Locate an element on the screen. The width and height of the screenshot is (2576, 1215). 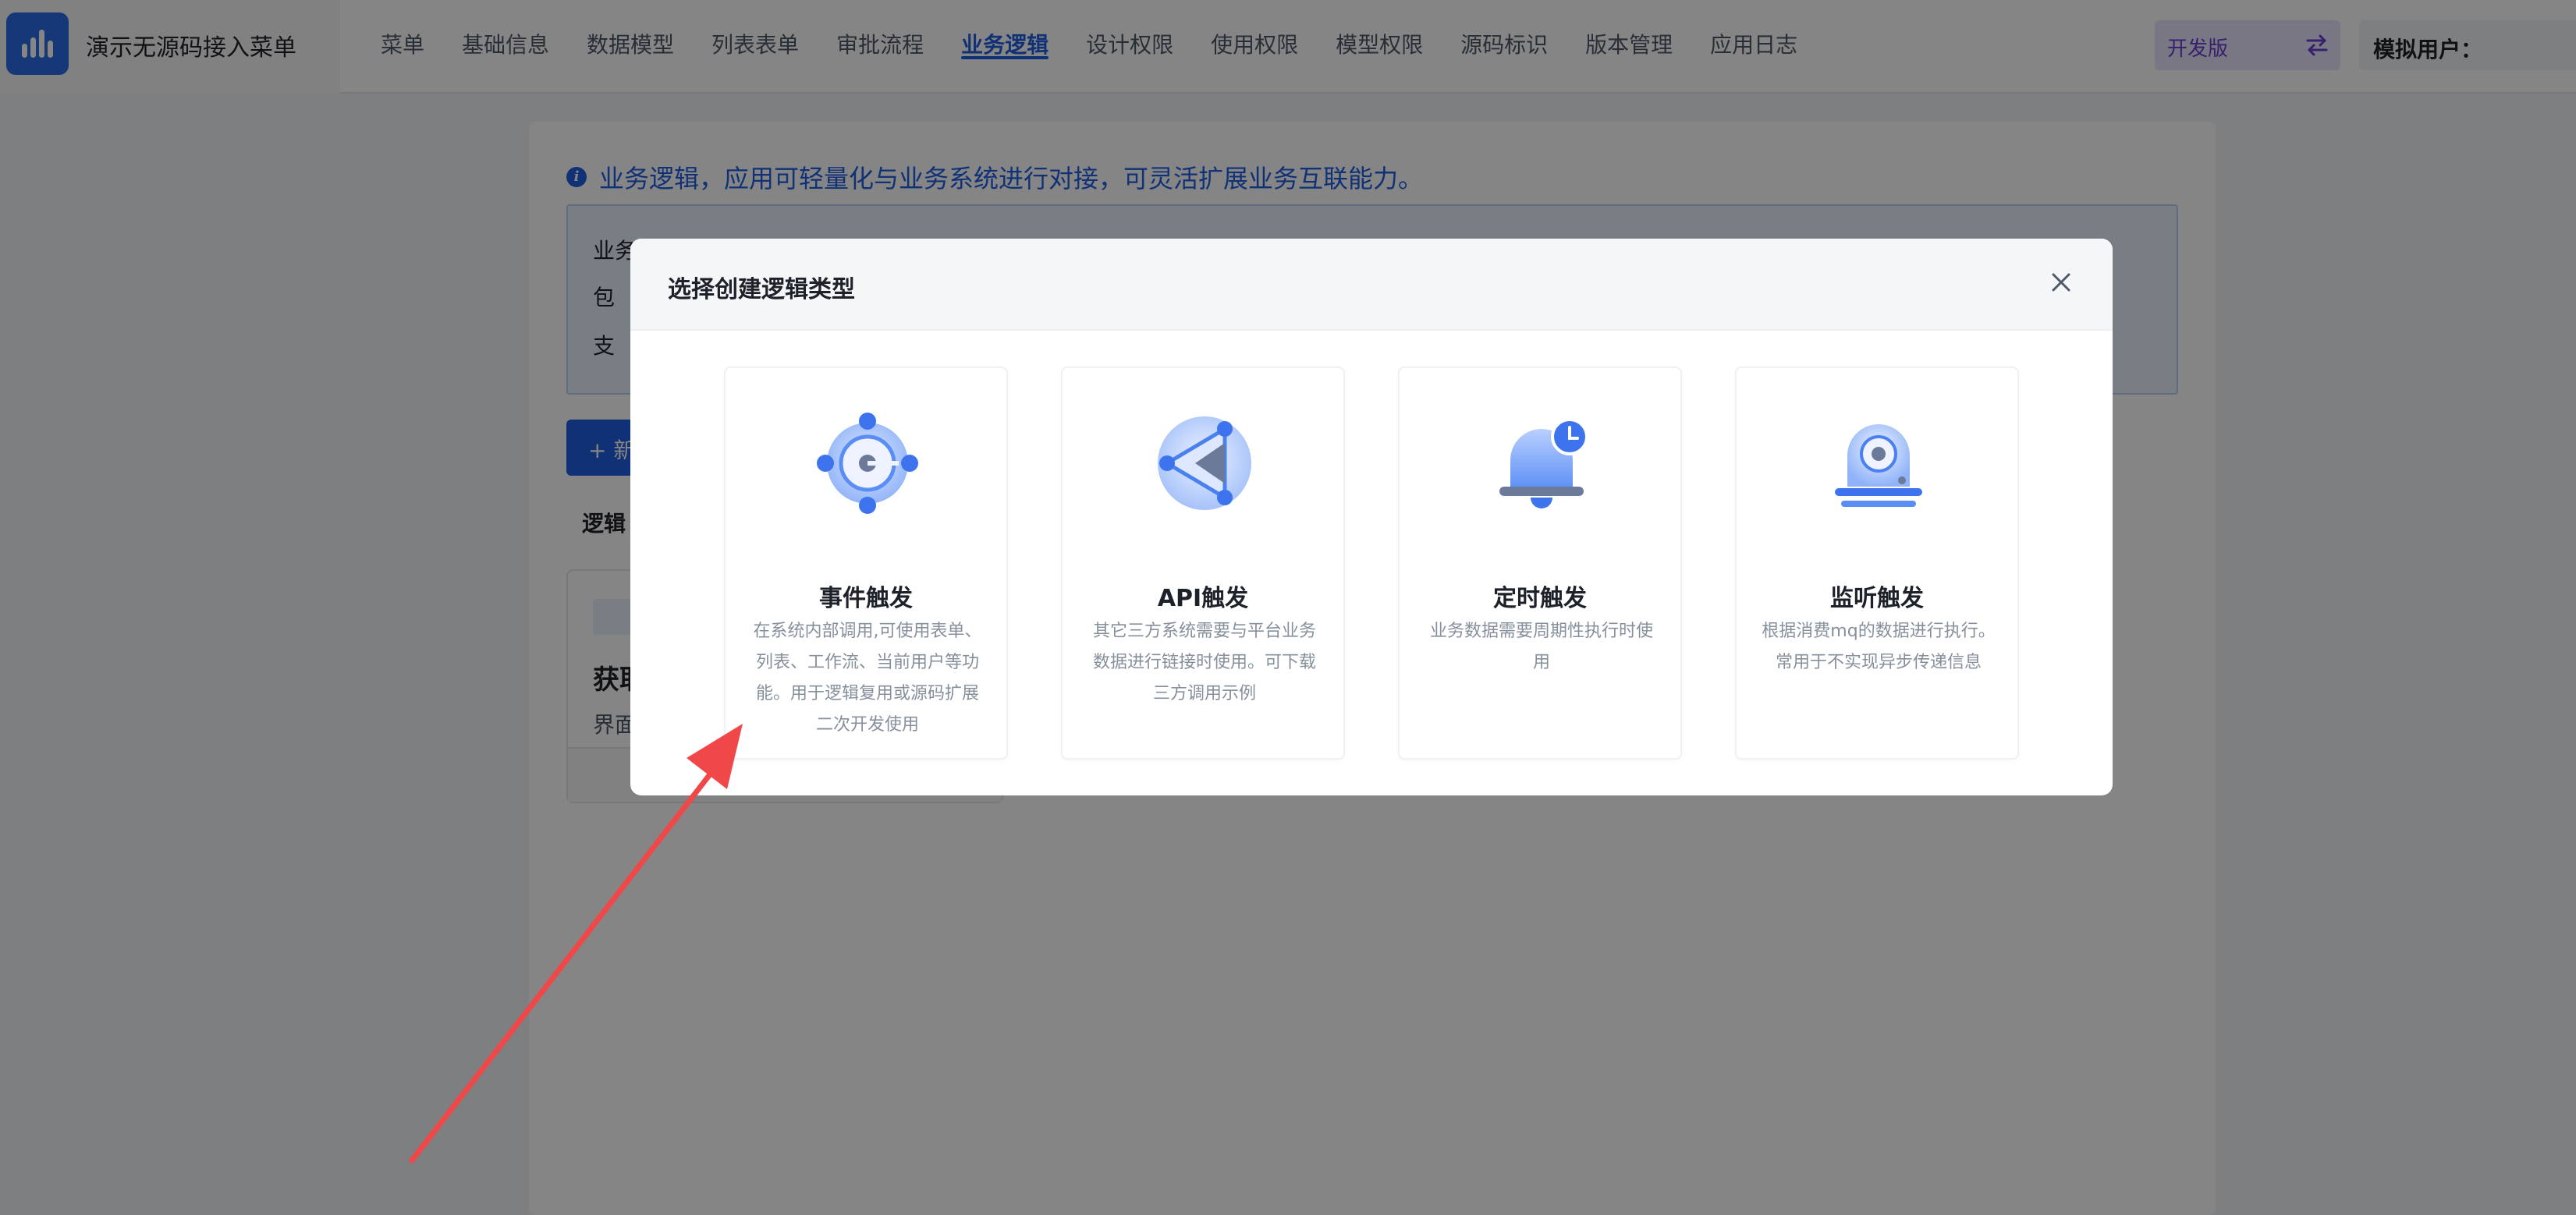
listen-trigger-description: 根据消费mq的数据进行执行。常用于不实现异步传递信息 is located at coordinates (1879, 647).